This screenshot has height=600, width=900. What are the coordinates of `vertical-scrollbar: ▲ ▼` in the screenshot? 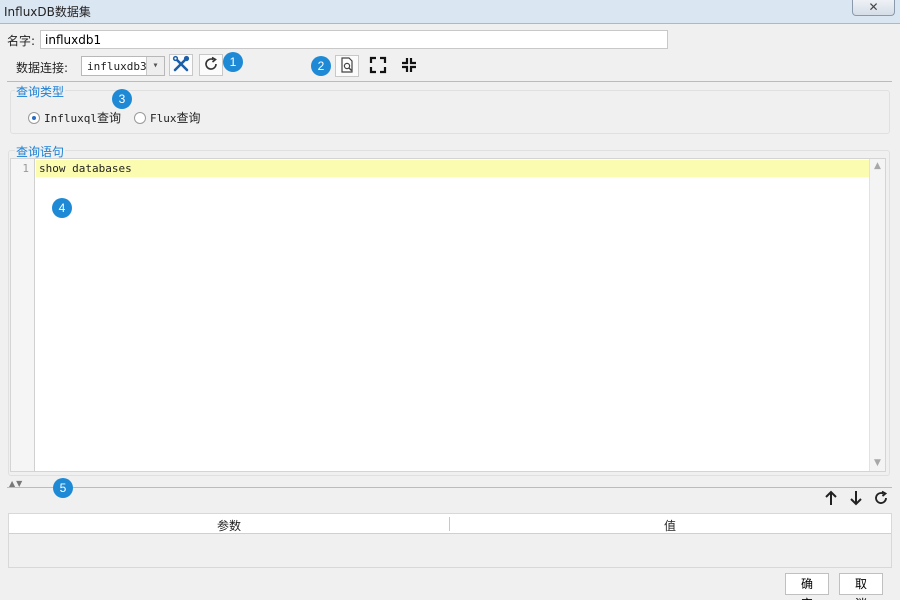 It's located at (877, 315).